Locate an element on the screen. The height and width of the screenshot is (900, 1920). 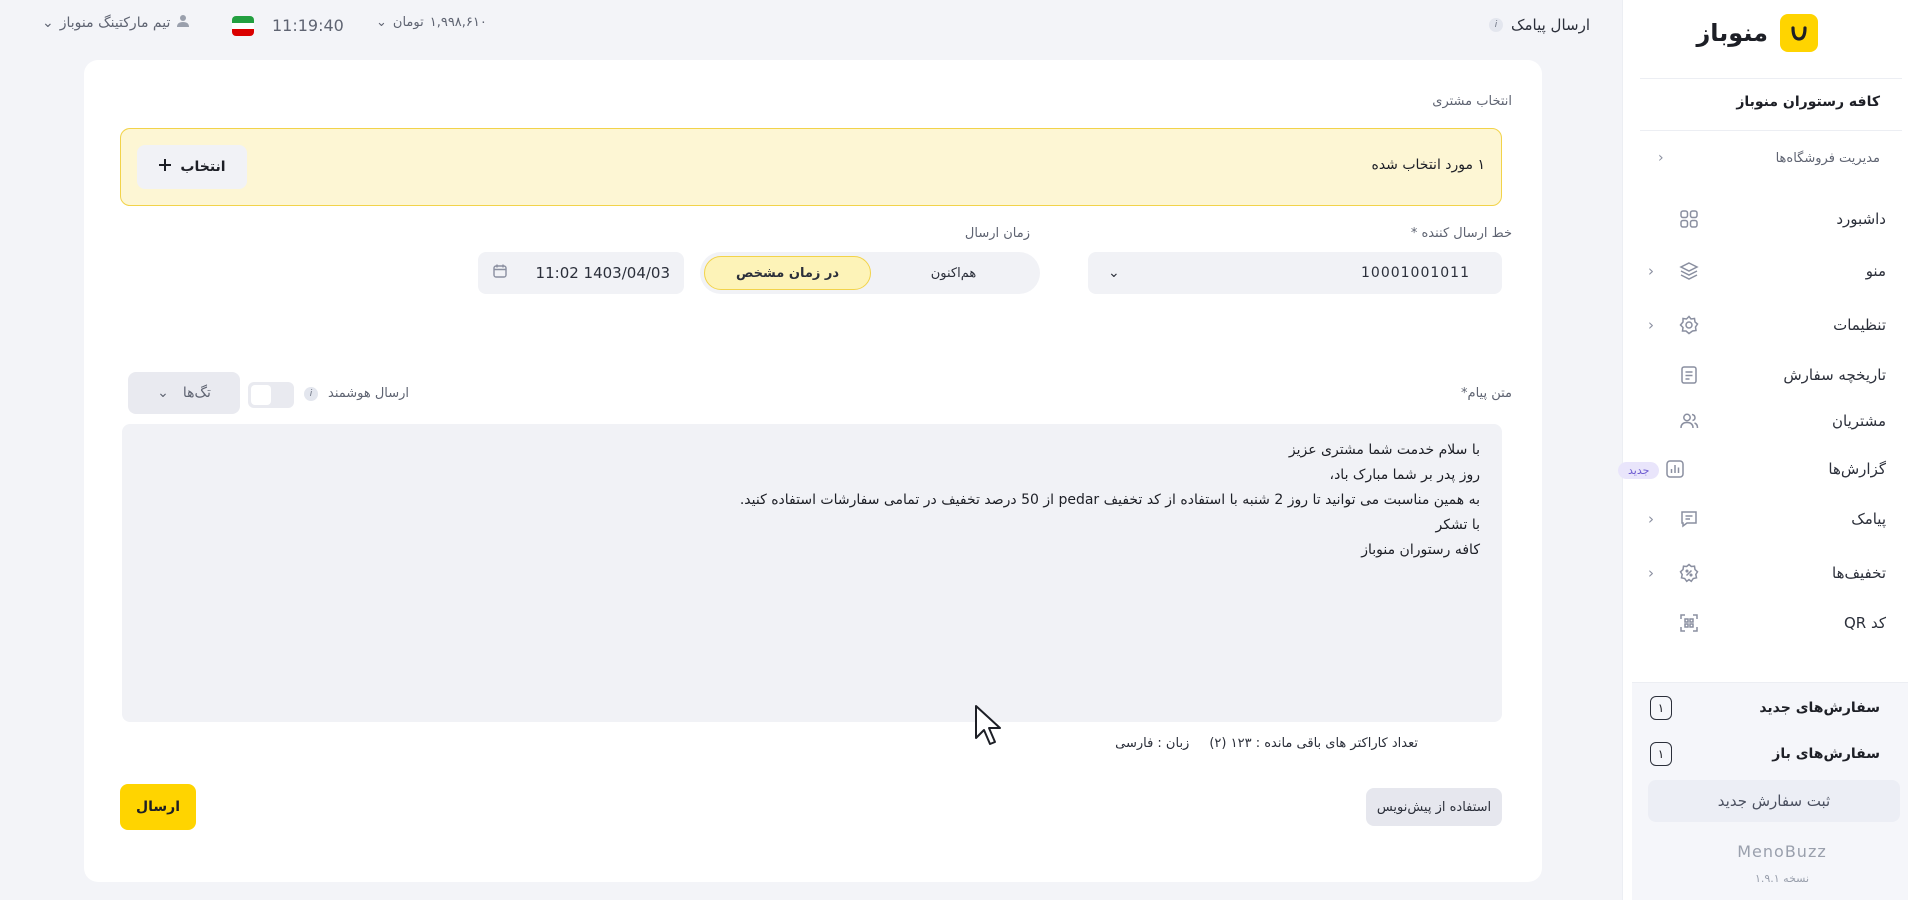
clock: 11:19:40 is located at coordinates (308, 25).